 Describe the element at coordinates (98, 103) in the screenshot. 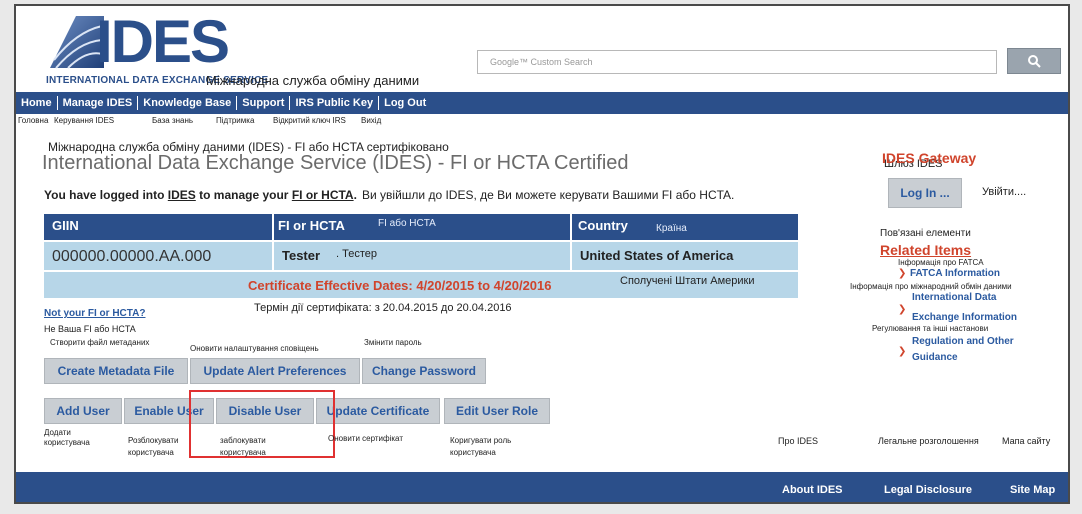

I see `nav-manage-ides: Manage IDES` at that location.